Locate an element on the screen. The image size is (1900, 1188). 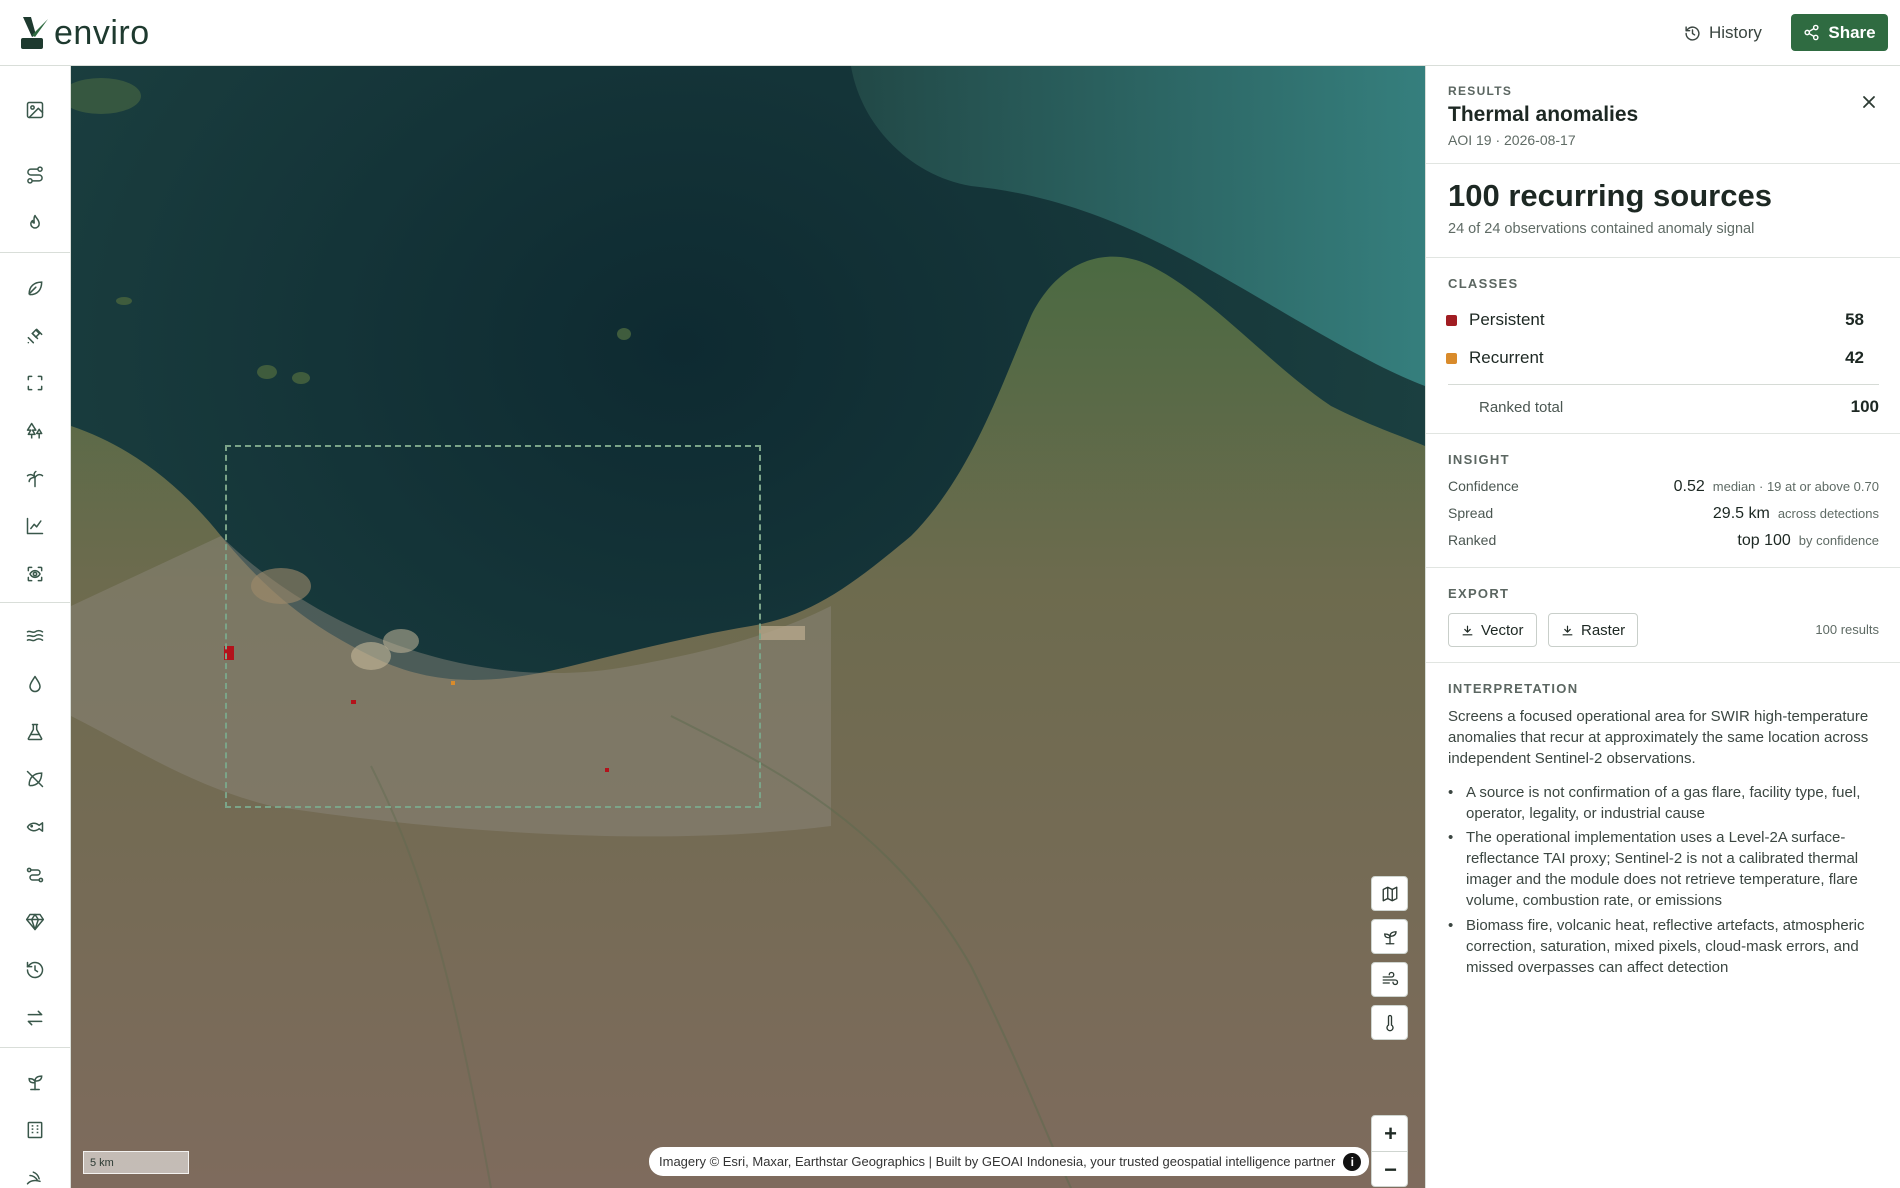
insight-label-text: Ranked is located at coordinates (1472, 540).